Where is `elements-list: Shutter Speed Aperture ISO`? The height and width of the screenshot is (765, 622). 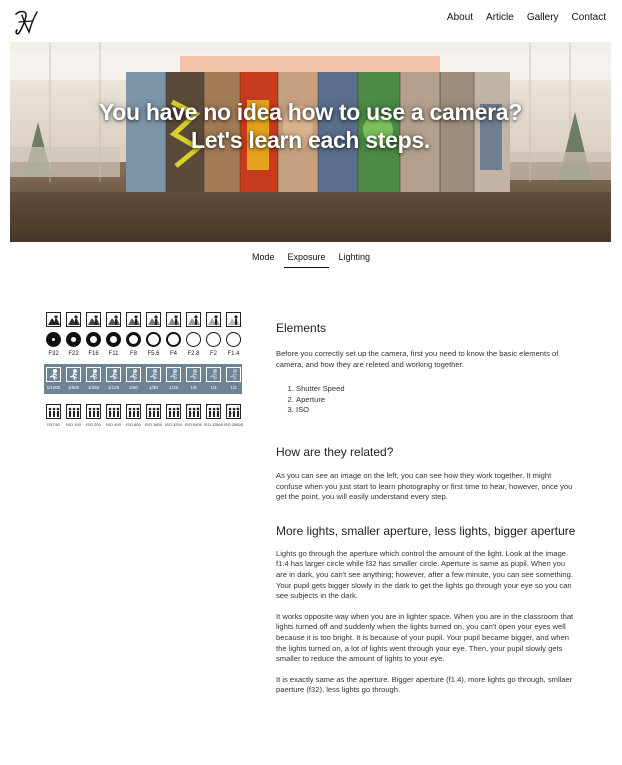
elements-list: Shutter Speed Aperture ISO is located at coordinates (426, 400).